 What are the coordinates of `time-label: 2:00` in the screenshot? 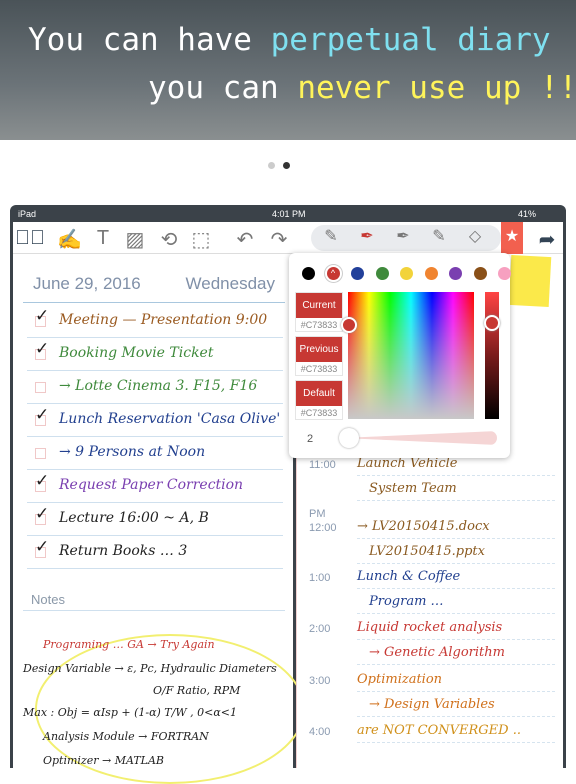 It's located at (320, 629).